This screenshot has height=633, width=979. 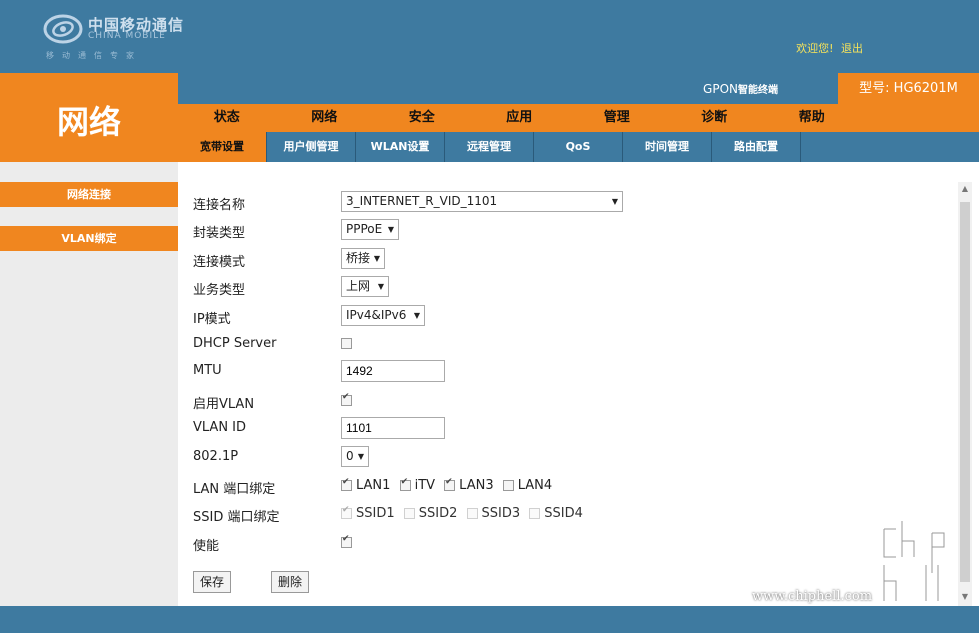 What do you see at coordinates (409, 513) in the screenshot?
I see `ssid2-checkbox` at bounding box center [409, 513].